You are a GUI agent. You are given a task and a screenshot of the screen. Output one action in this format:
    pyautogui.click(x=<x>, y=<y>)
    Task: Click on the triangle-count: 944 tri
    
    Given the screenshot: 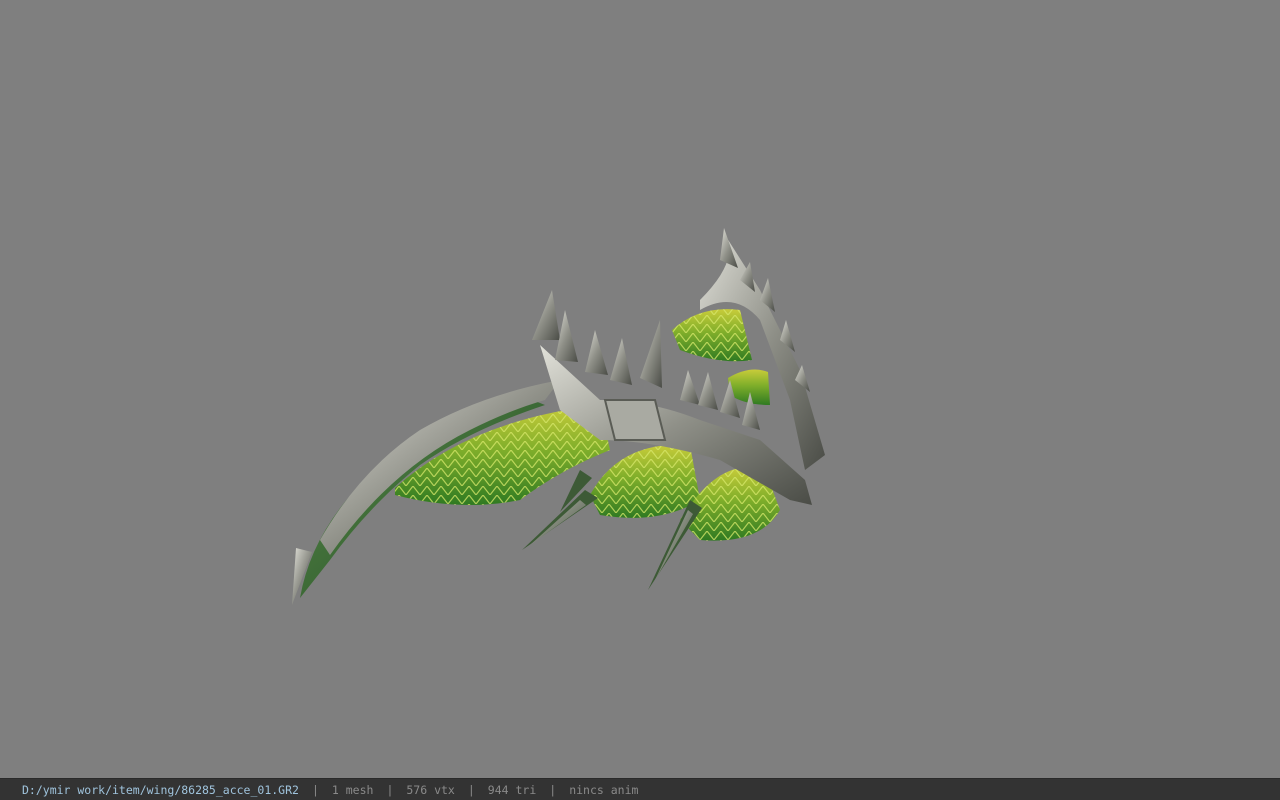 What is the action you would take?
    pyautogui.click(x=512, y=789)
    